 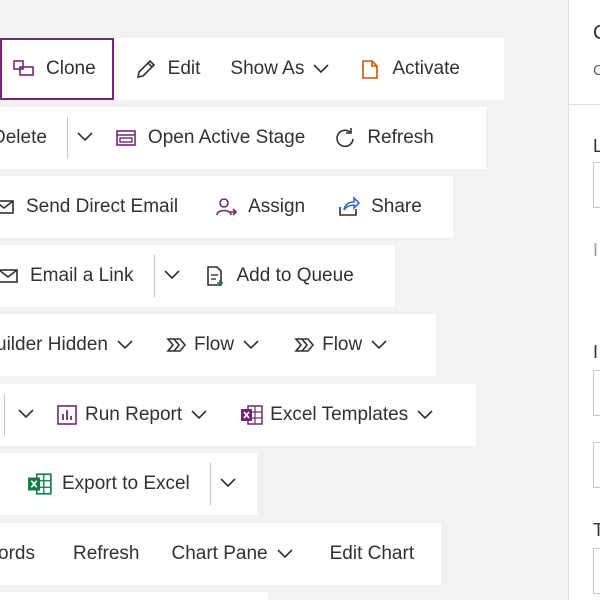 I want to click on share-button: Share, so click(x=378, y=207).